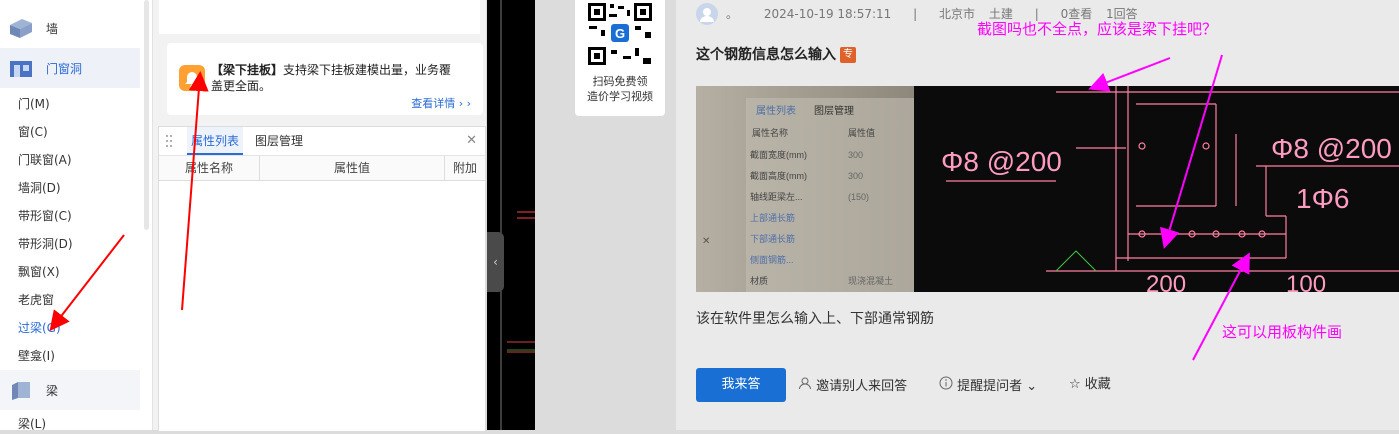 The image size is (1399, 434). Describe the element at coordinates (1129, 74) in the screenshot. I see `arrow-top-left` at that location.